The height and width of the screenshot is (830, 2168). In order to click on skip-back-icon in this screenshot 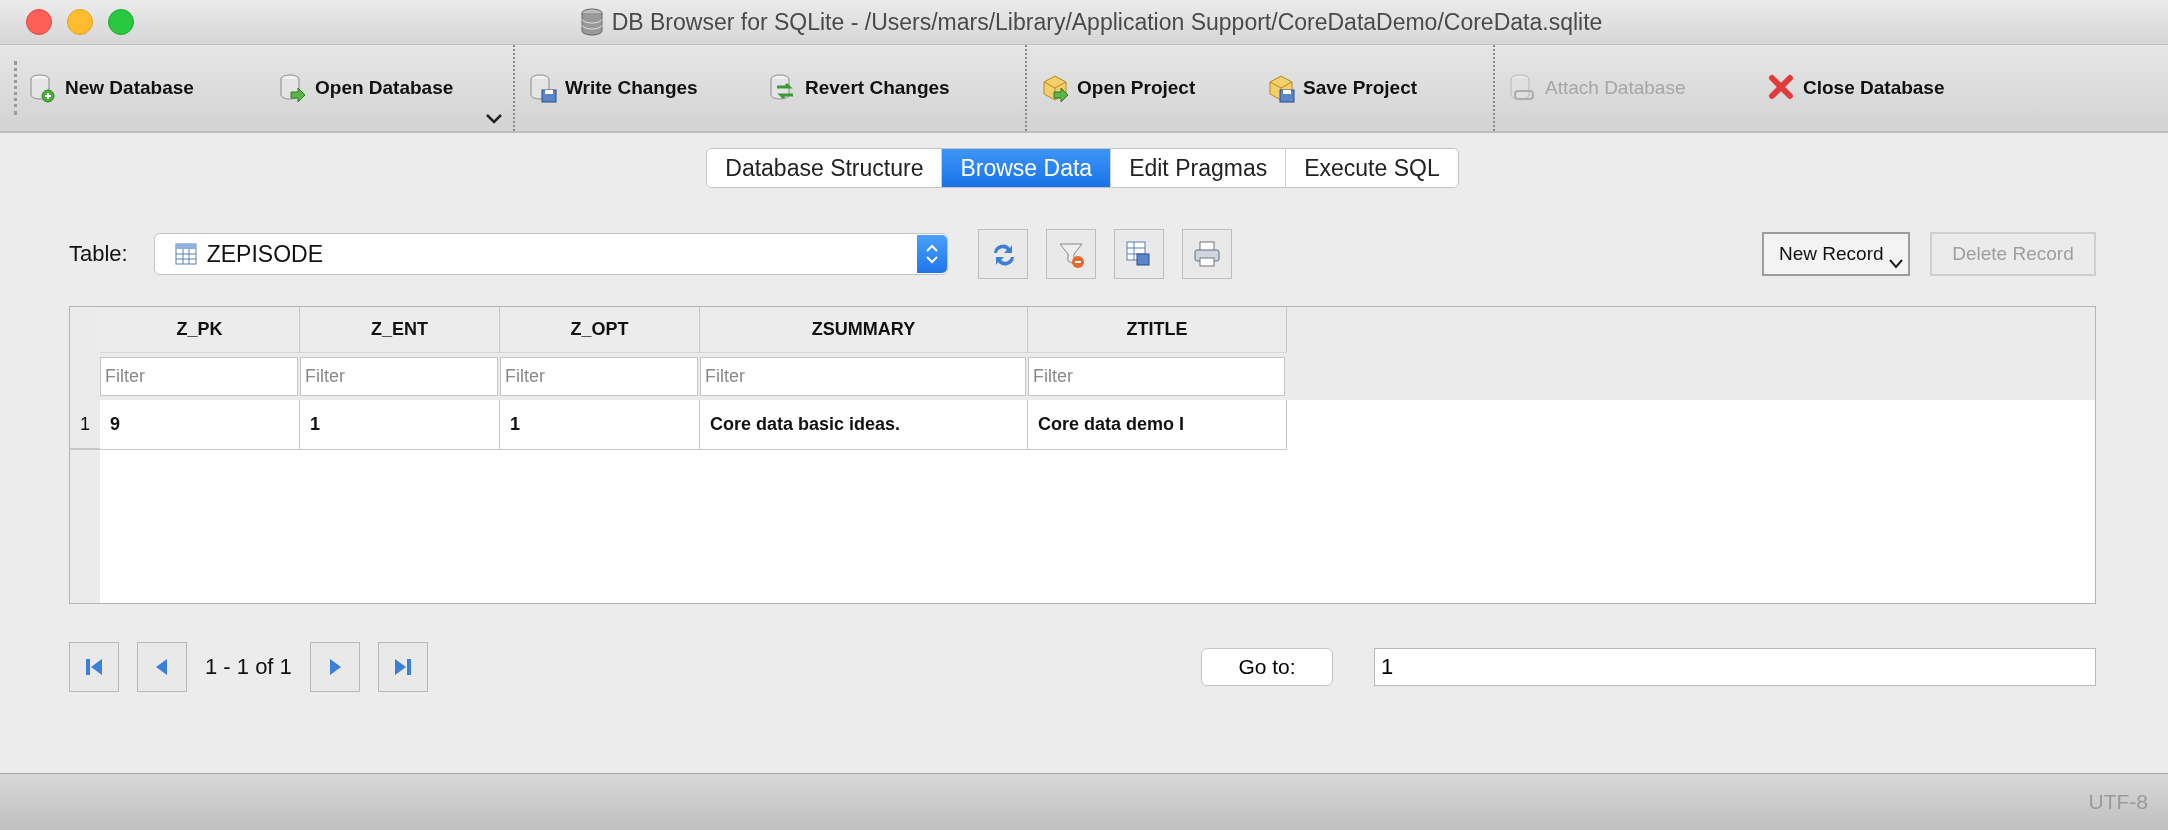, I will do `click(94, 667)`.